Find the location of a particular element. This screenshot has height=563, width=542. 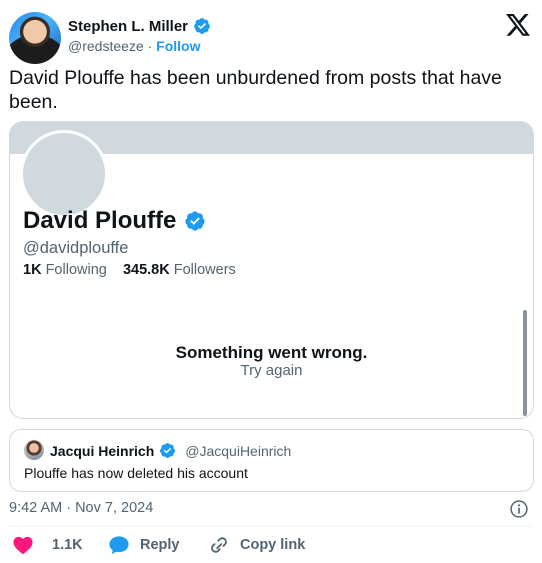

quote-author-name: Jacqui Heinrich is located at coordinates (102, 451).